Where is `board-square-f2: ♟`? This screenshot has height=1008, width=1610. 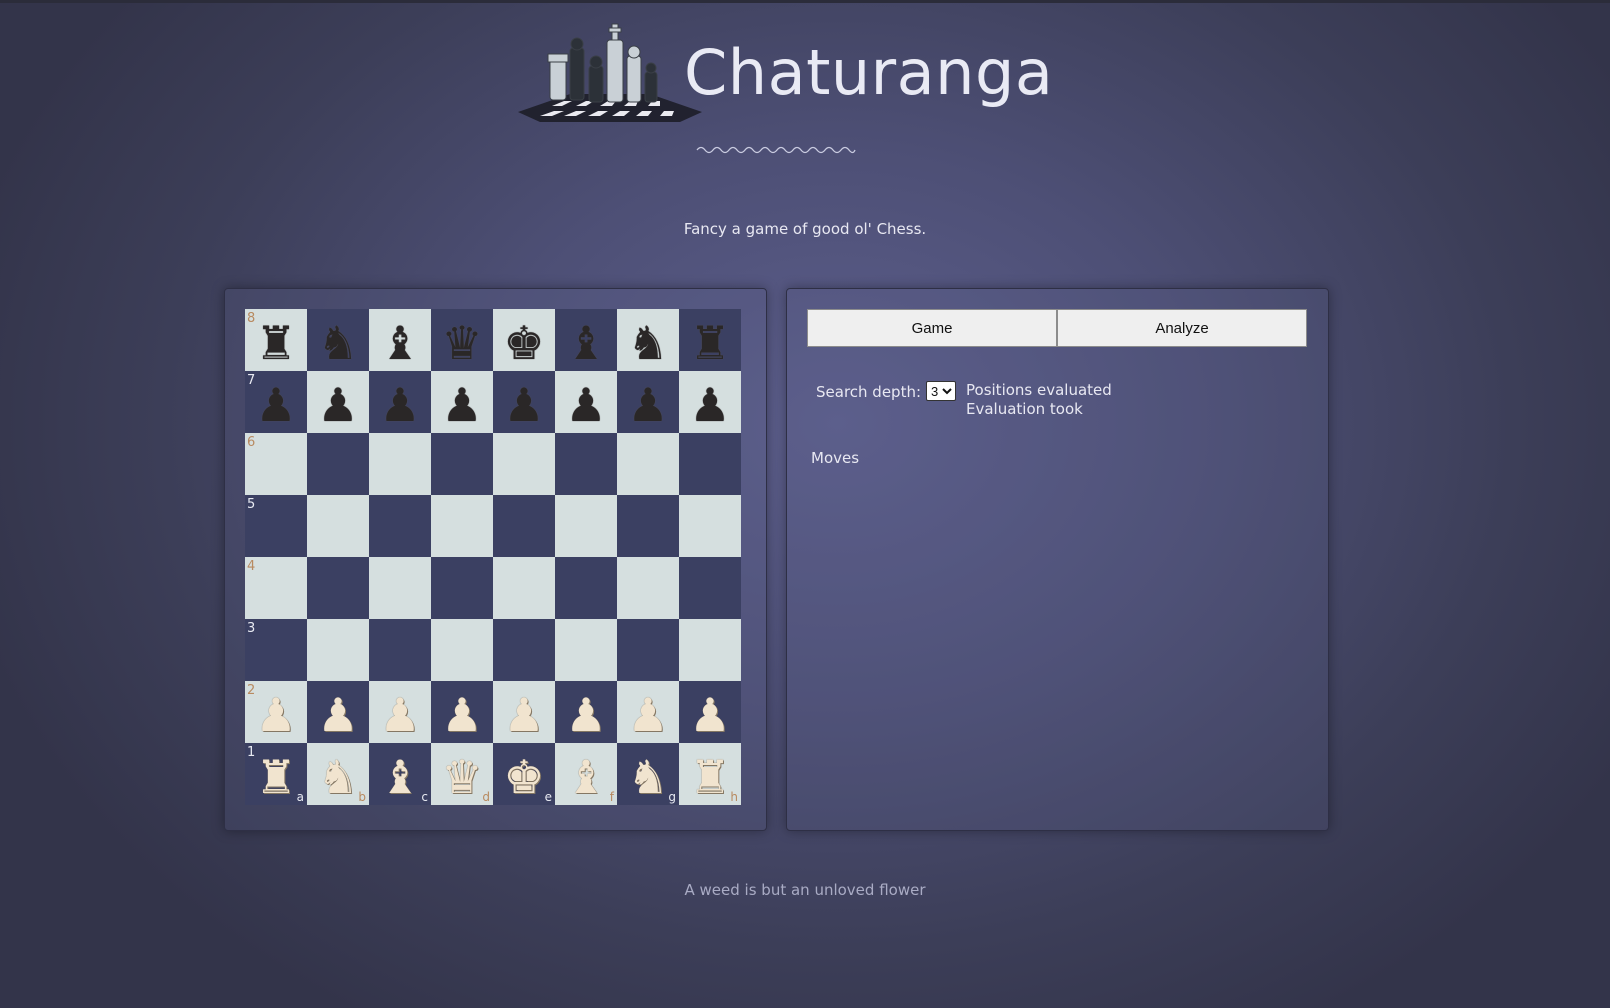
board-square-f2: ♟ is located at coordinates (586, 712).